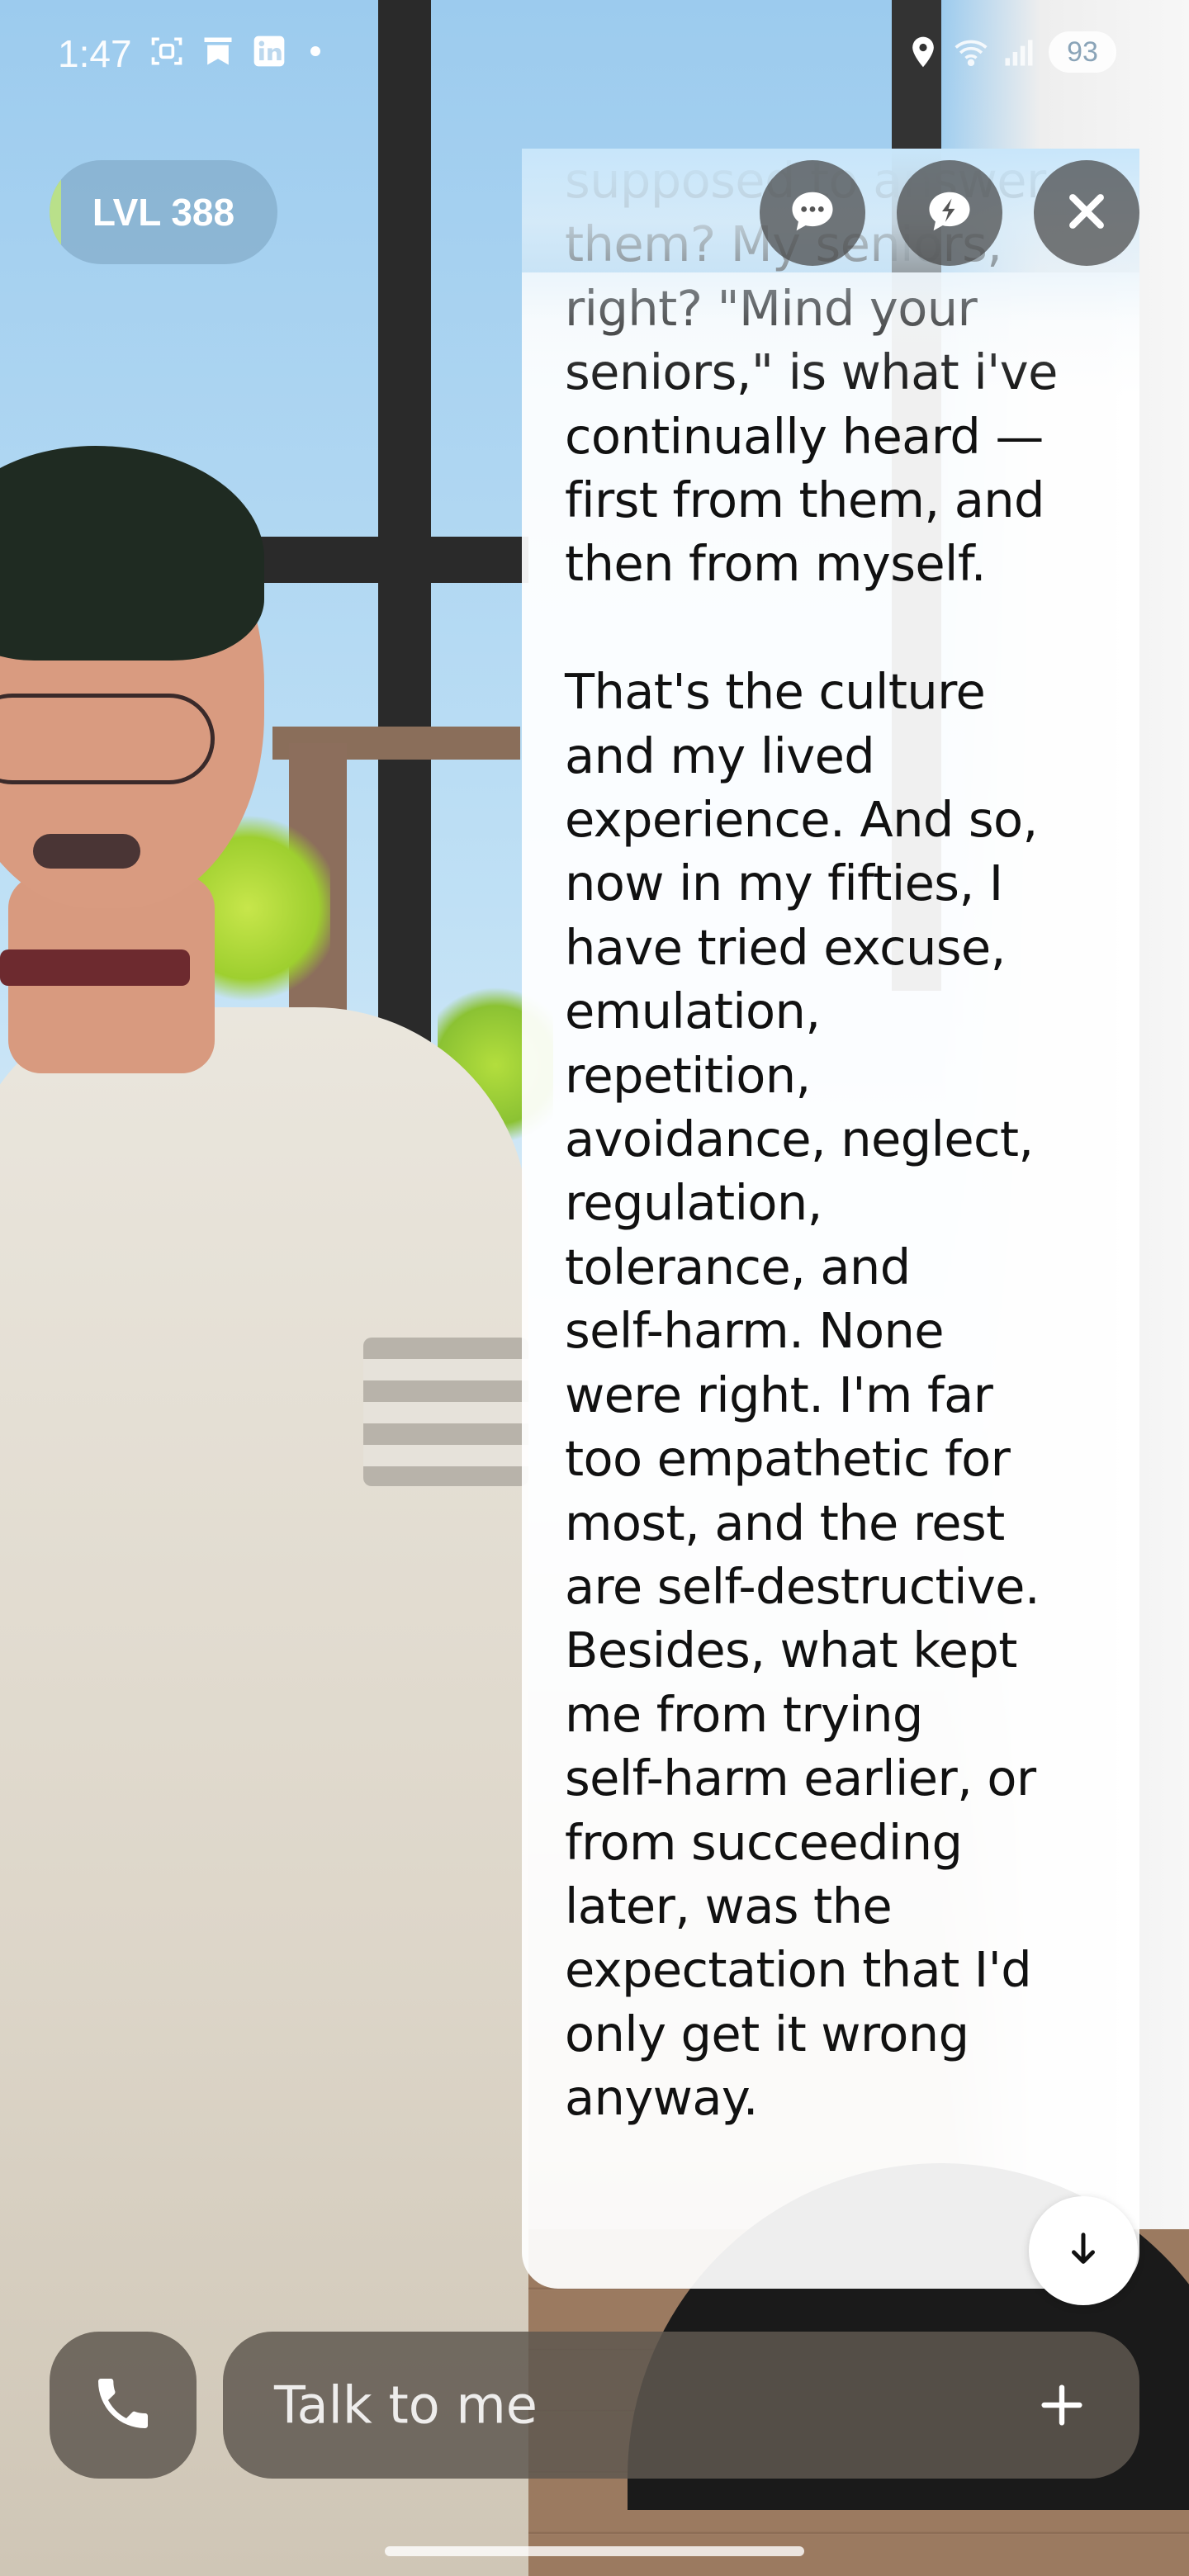  What do you see at coordinates (594, 2551) in the screenshot?
I see `home-indicator` at bounding box center [594, 2551].